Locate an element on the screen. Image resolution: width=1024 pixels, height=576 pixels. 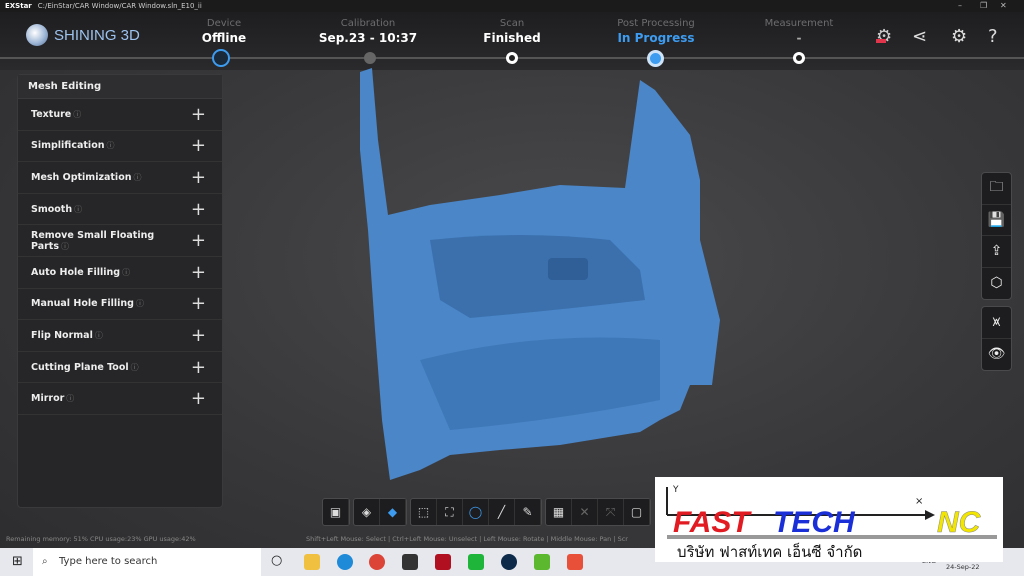
polygon-select-icon: ⛶ is located at coordinates (450, 512).